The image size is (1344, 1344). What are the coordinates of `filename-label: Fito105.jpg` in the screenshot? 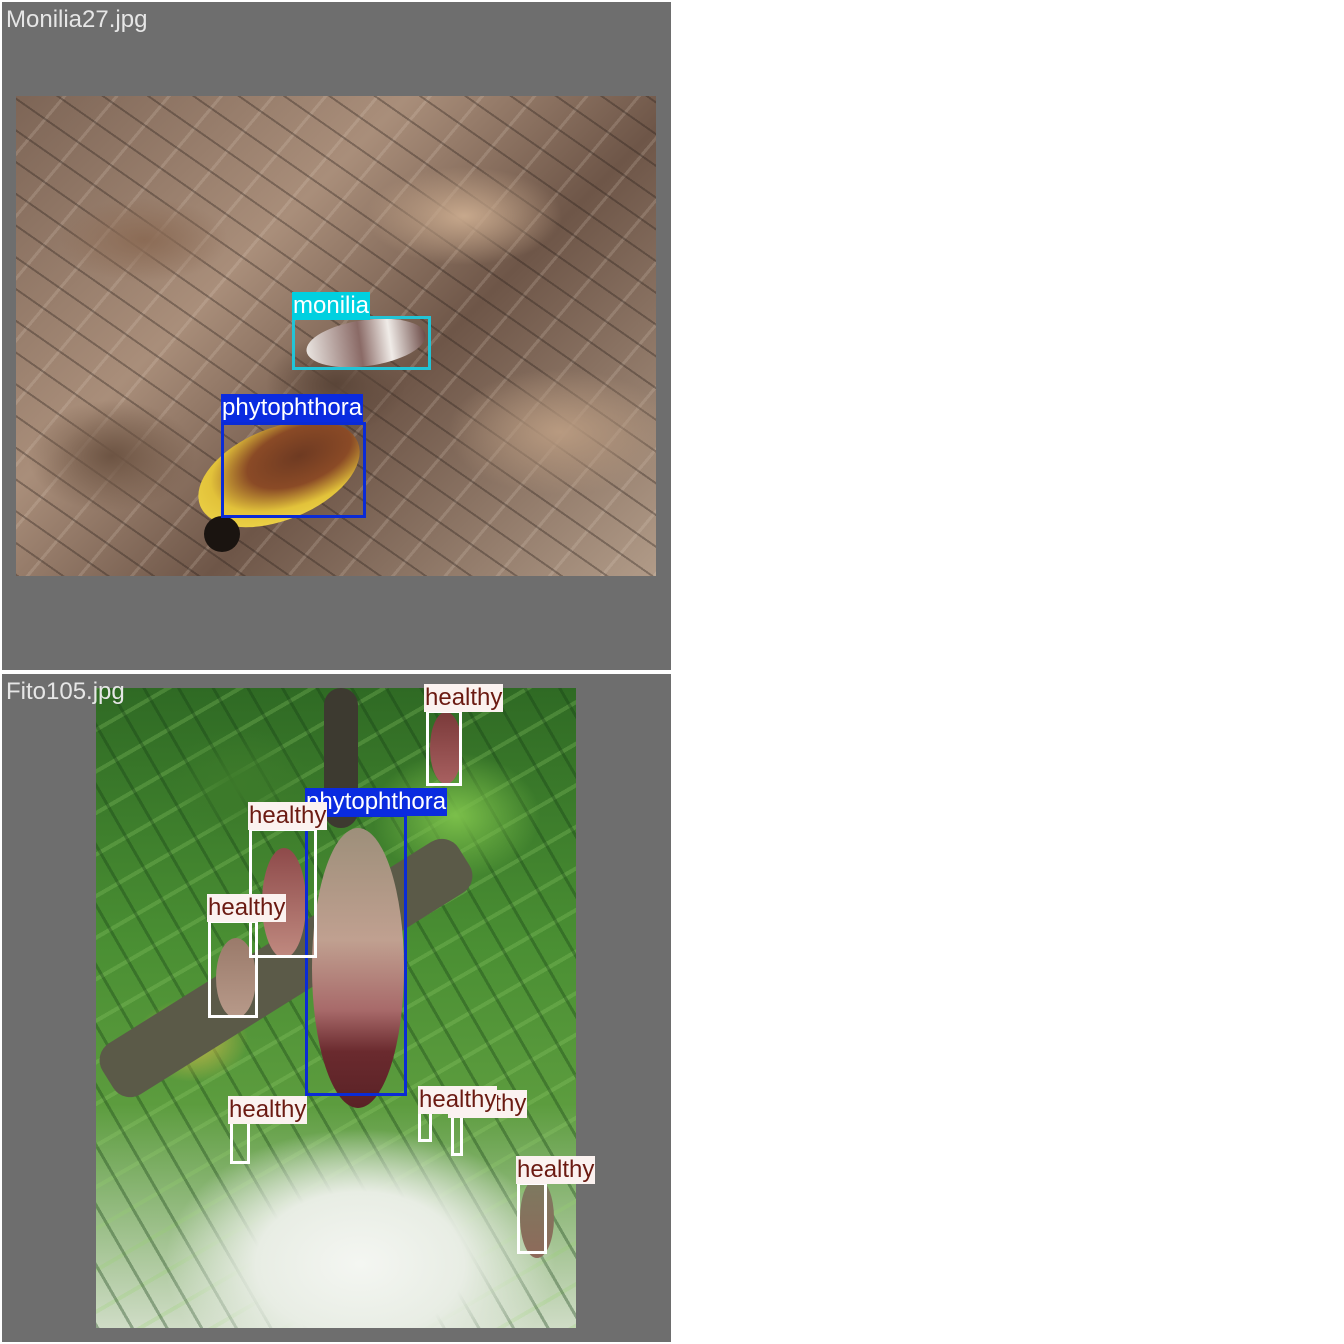 It's located at (65, 691).